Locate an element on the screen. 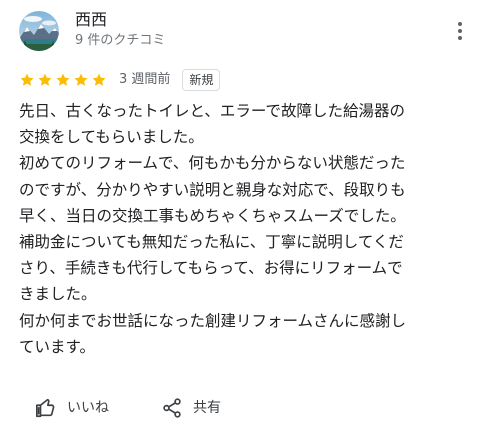  star-rating is located at coordinates (63, 80).